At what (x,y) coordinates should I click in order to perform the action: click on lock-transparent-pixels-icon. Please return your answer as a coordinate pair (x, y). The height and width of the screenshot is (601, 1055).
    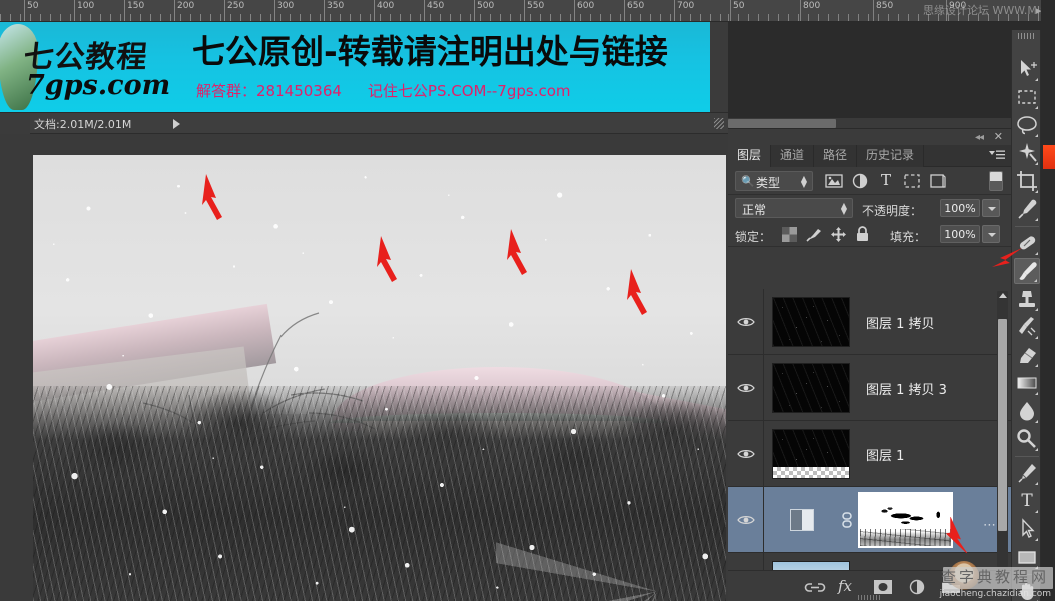
    Looking at the image, I should click on (789, 234).